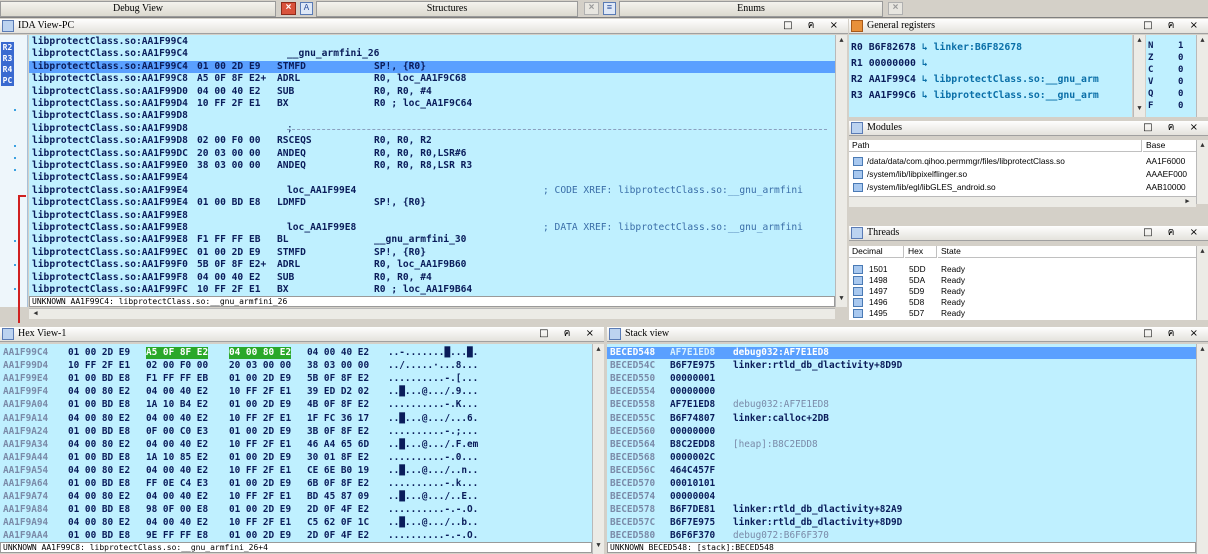 Image resolution: width=1208 pixels, height=554 pixels. I want to click on stack-value: 464C457F, so click(692, 471).